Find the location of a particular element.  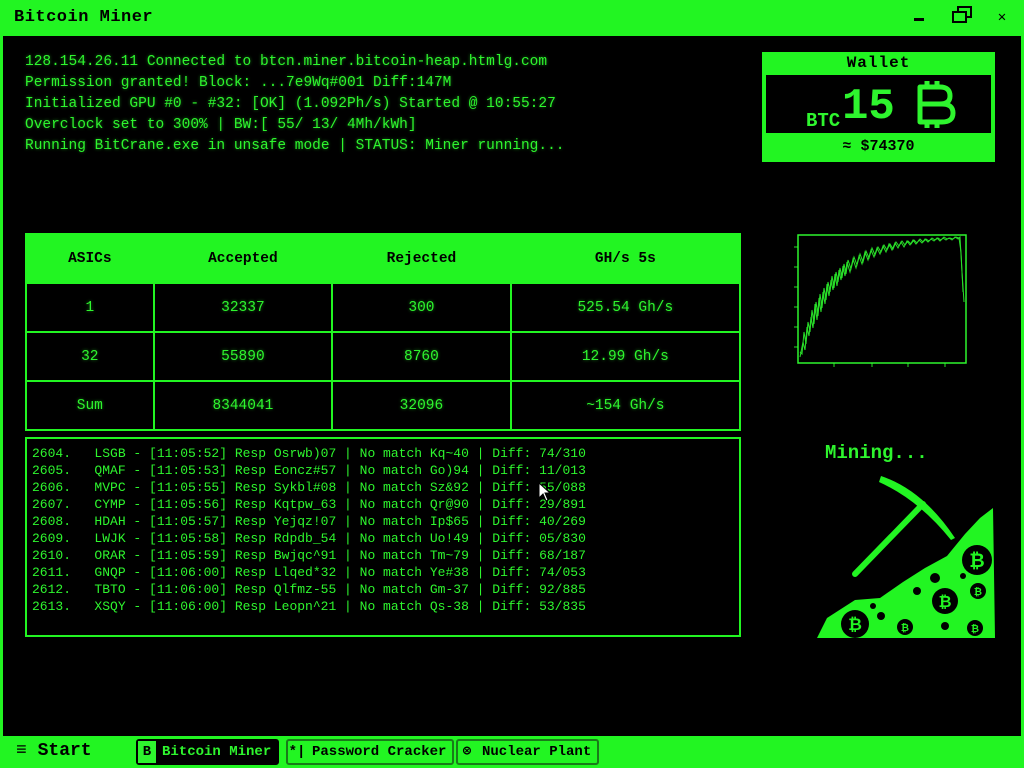

taskbar-button-label: Nuclear Plant is located at coordinates (537, 752).